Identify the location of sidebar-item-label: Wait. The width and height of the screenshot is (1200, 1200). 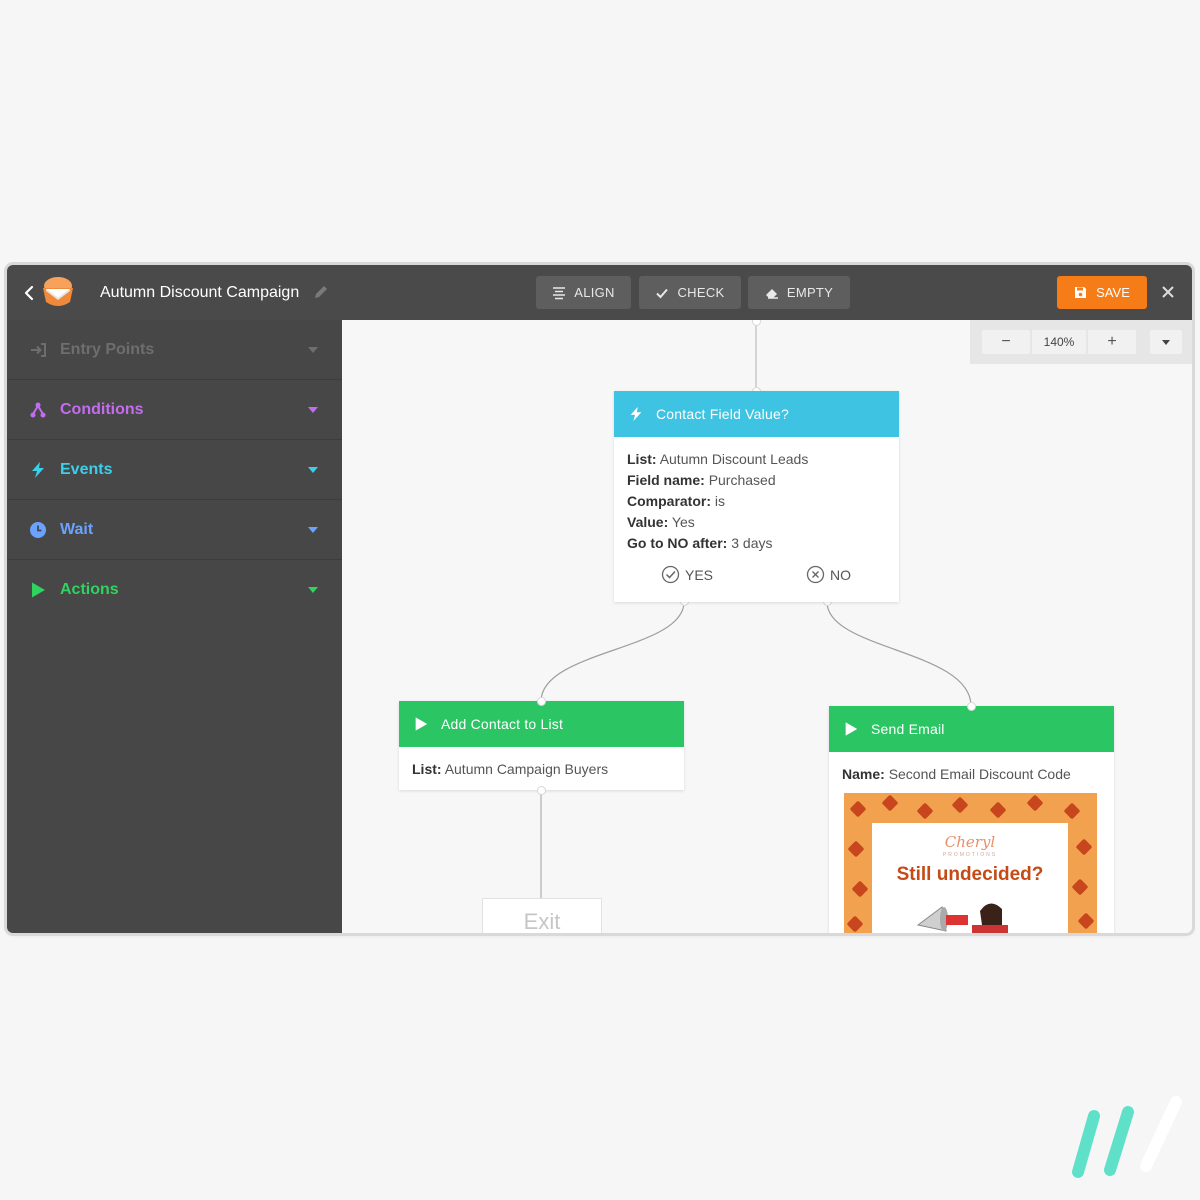
(77, 529).